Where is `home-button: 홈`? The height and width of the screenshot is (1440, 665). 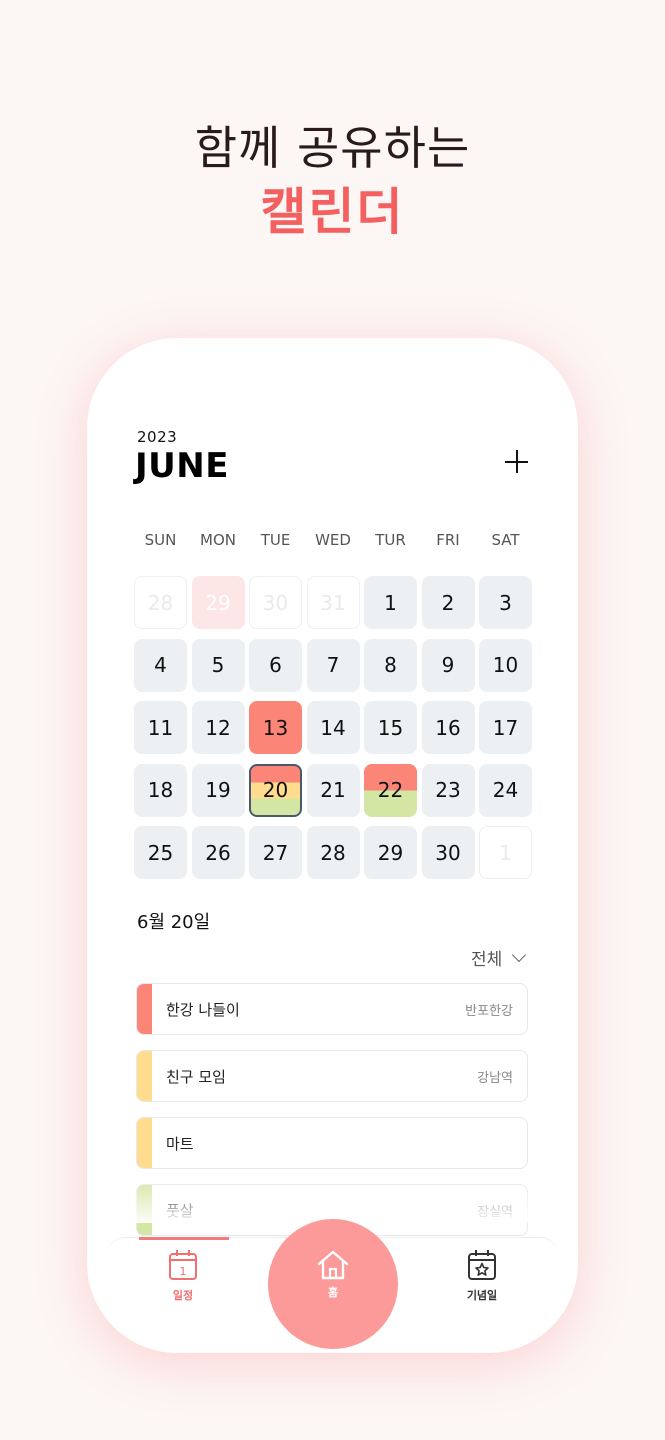 home-button: 홈 is located at coordinates (333, 1284).